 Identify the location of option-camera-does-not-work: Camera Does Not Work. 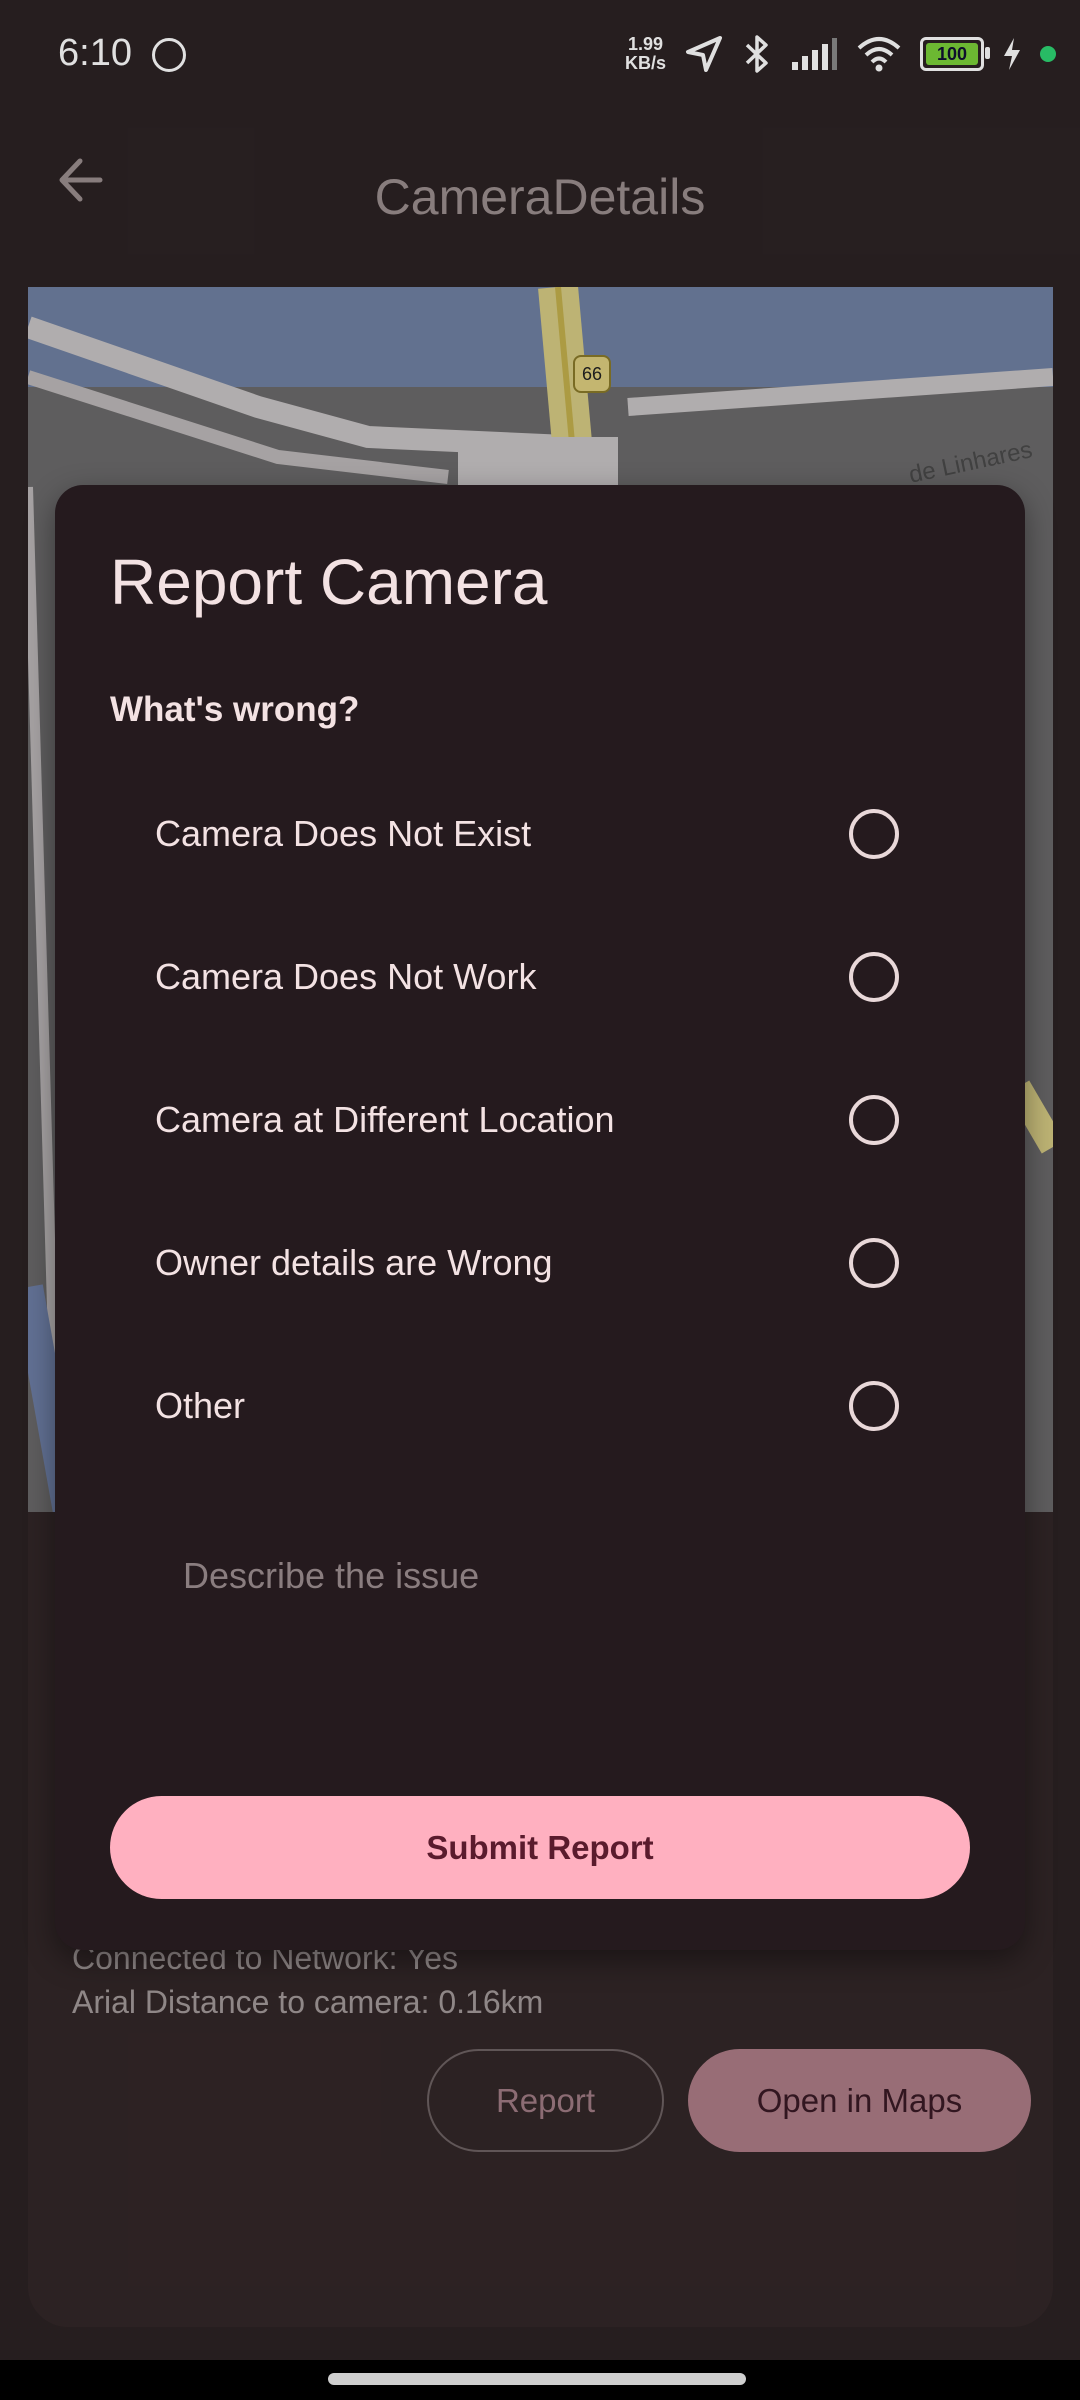
(540, 976).